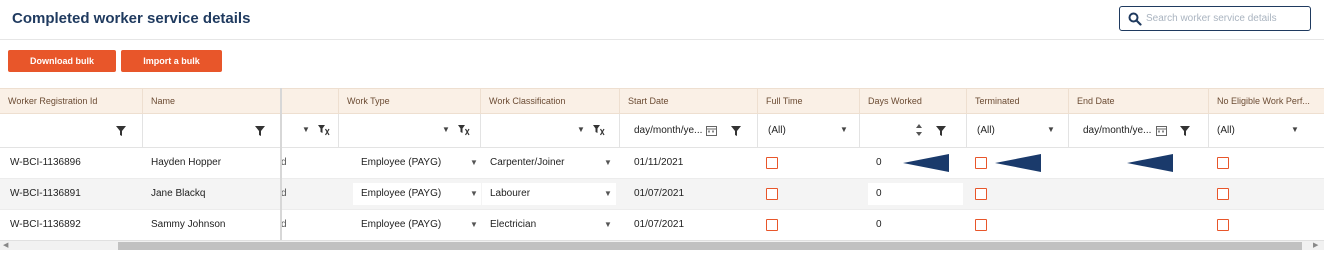 The width and height of the screenshot is (1324, 273). What do you see at coordinates (212, 130) in the screenshot?
I see `filter-cell-name` at bounding box center [212, 130].